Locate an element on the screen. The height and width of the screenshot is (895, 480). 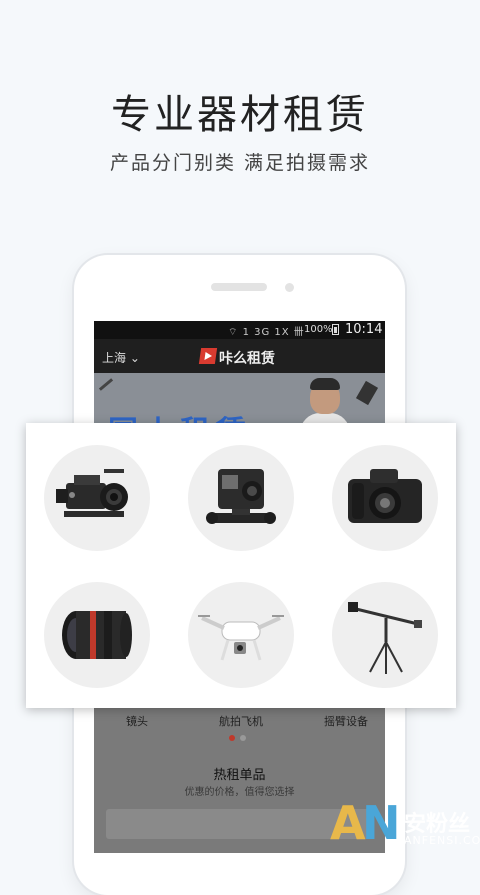
drone-icon is located at coordinates (241, 638).